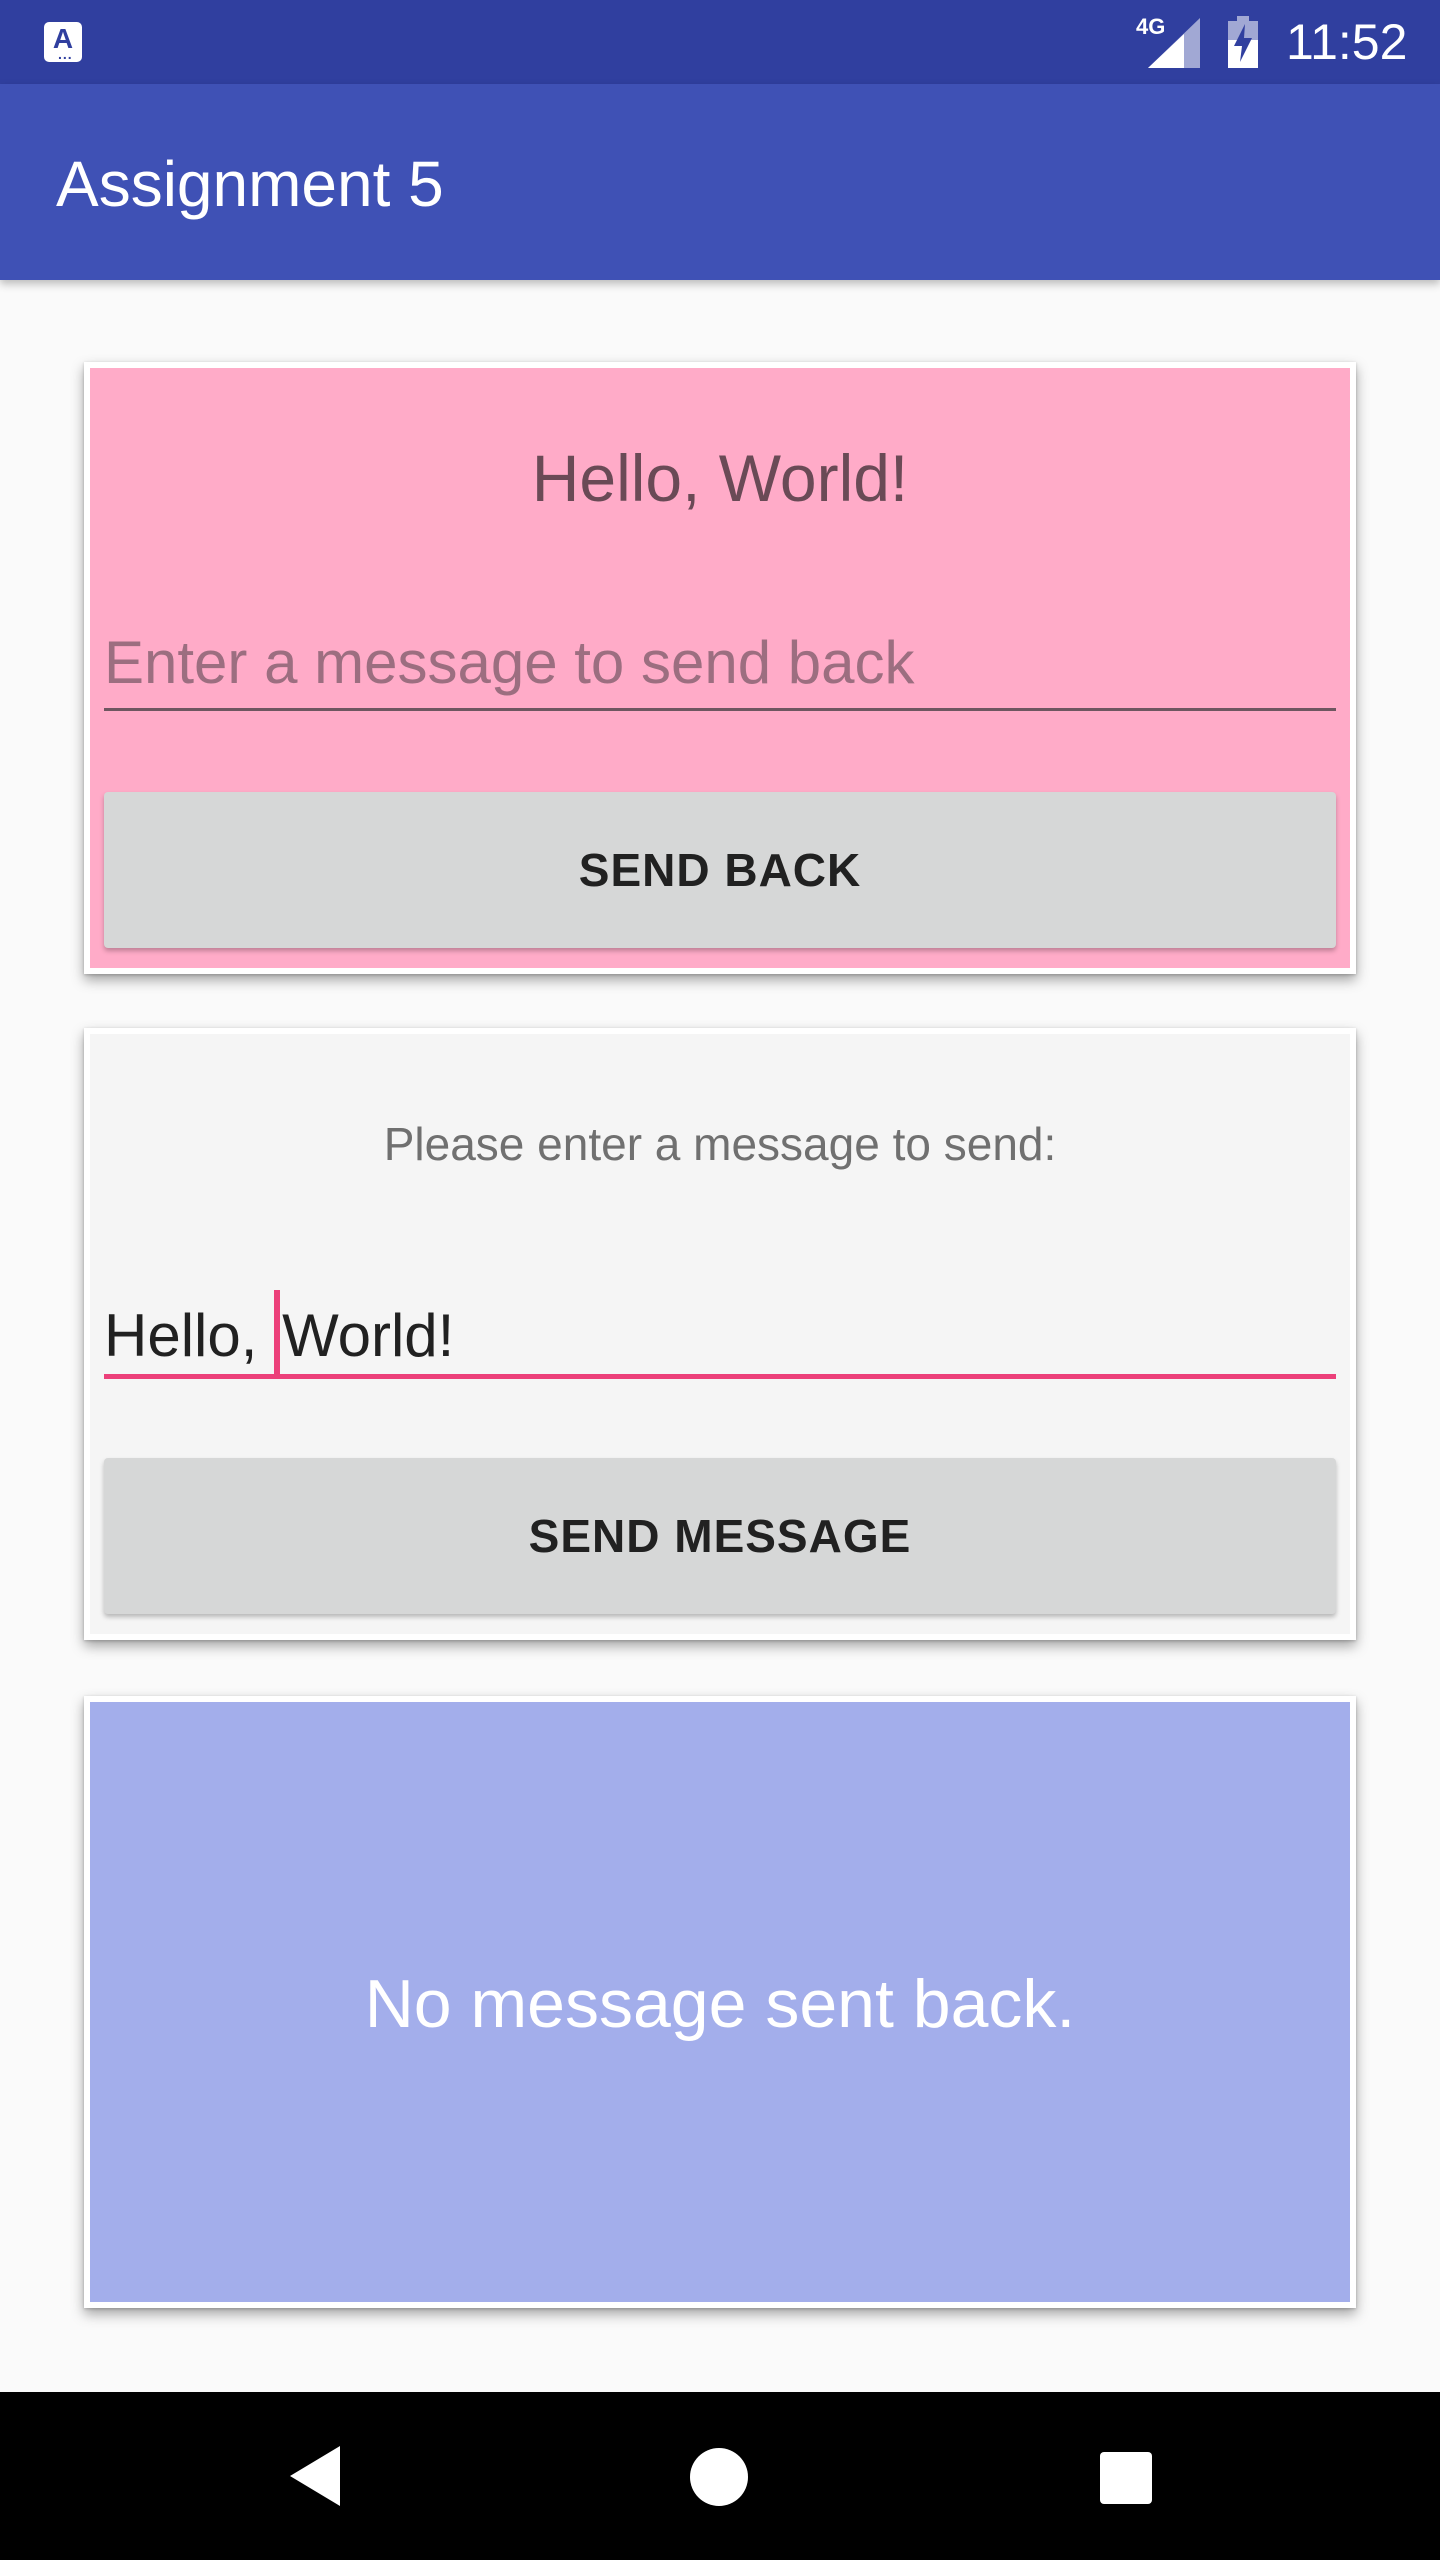 This screenshot has height=2560, width=1440. I want to click on message-input: Hello, World!, so click(720, 1334).